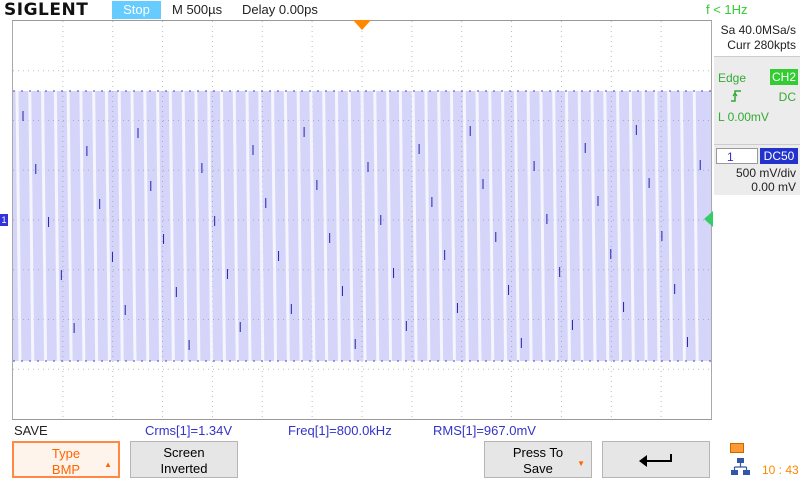 Image resolution: width=800 pixels, height=480 pixels. Describe the element at coordinates (740, 466) in the screenshot. I see `network-icon` at that location.